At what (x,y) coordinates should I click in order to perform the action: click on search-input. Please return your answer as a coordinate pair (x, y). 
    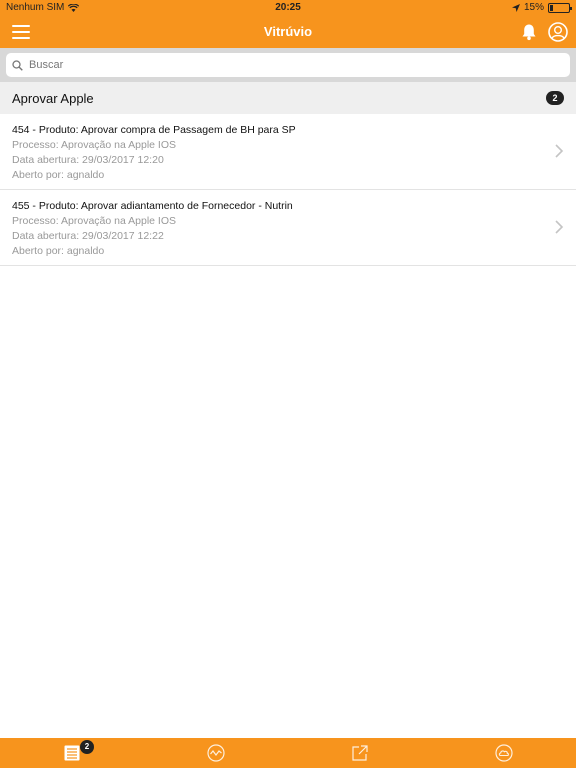
    Looking at the image, I should click on (299, 65).